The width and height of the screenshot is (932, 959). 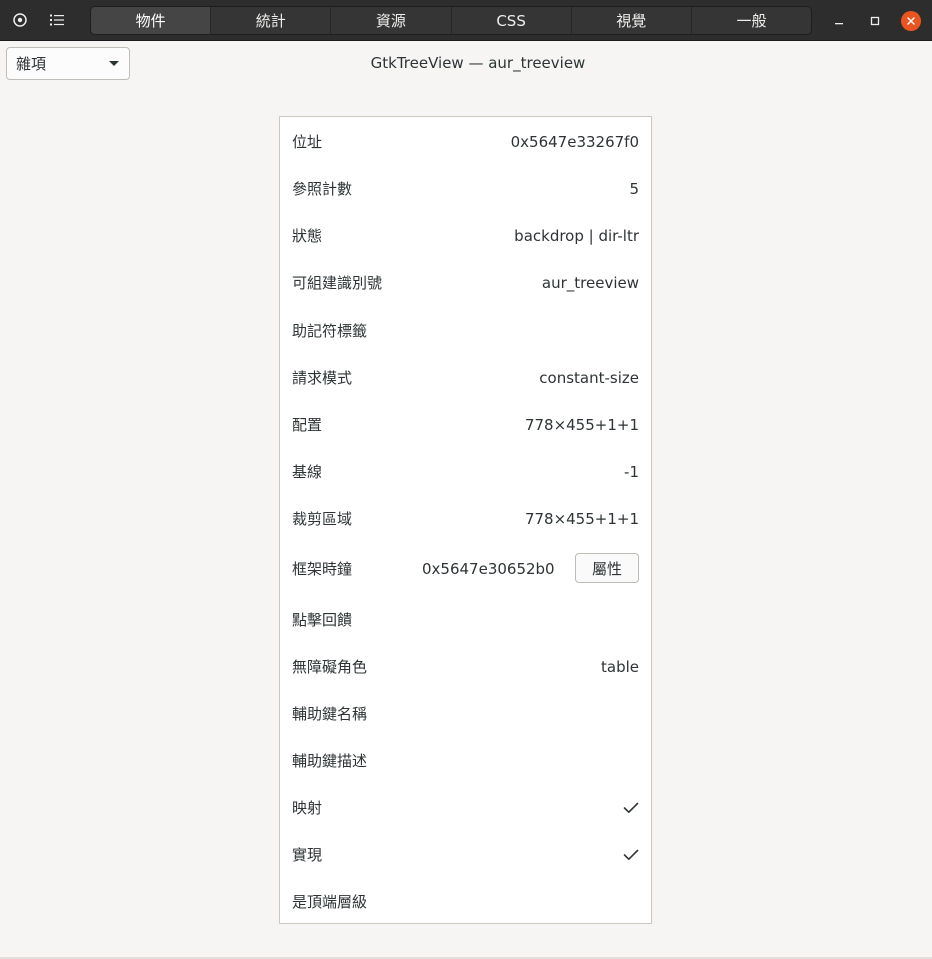 What do you see at coordinates (322, 378) in the screenshot?
I see `prop-label: 請求模式` at bounding box center [322, 378].